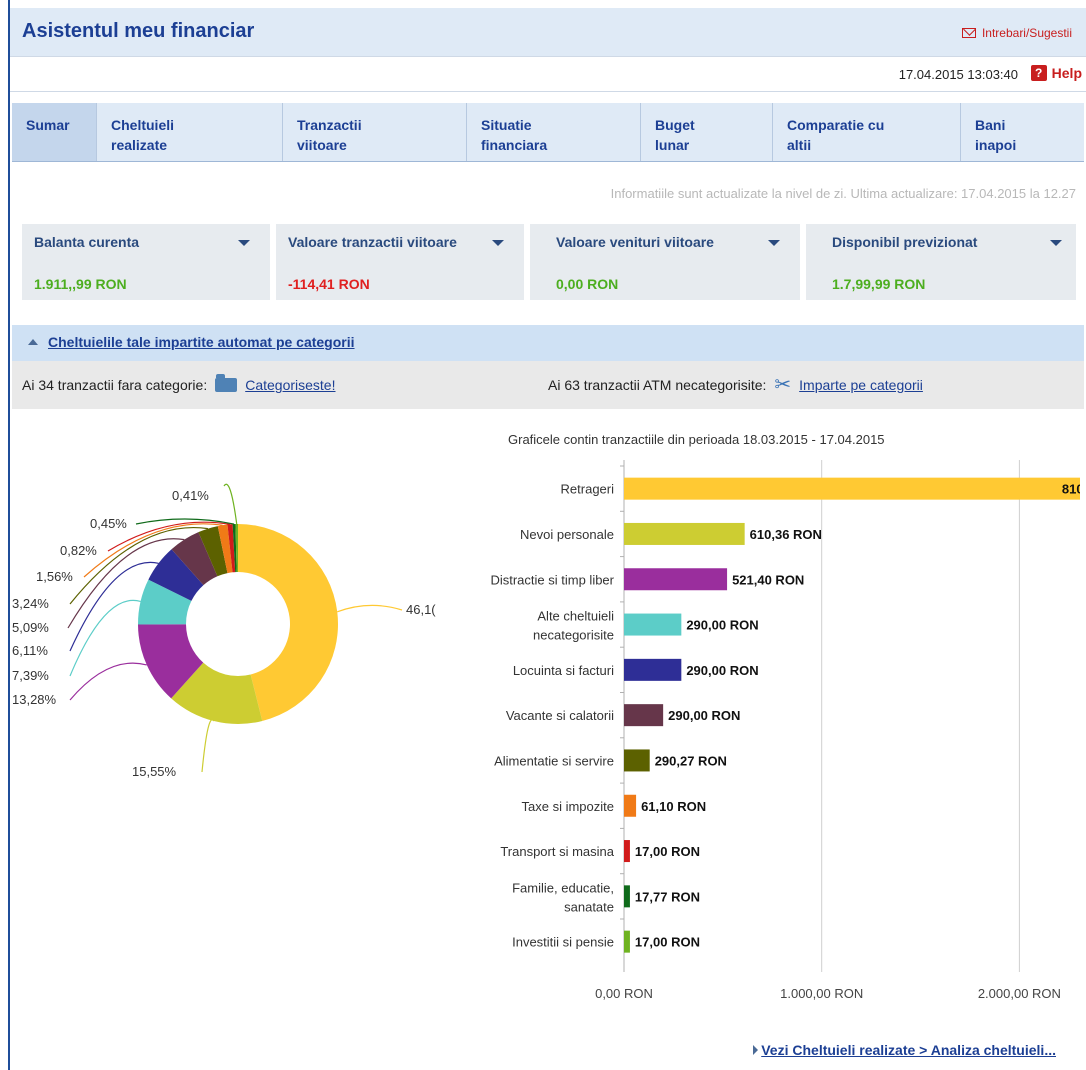  What do you see at coordinates (146, 262) in the screenshot?
I see `card-balanta-curenta: Balanta curenta 1.911,,99 RON` at bounding box center [146, 262].